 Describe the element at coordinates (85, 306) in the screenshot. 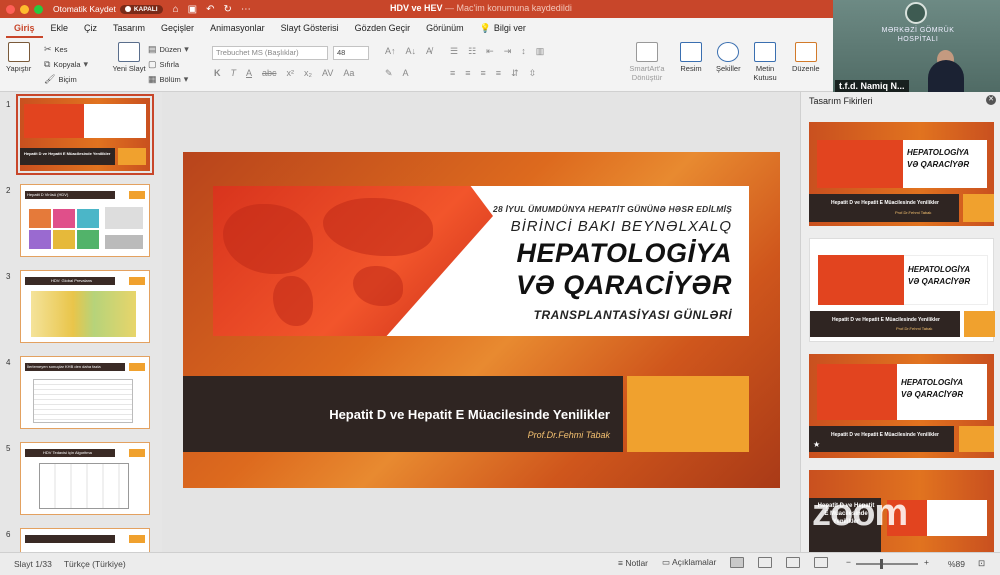

I see `slide-thumbnail: HDV: Global Prevalans` at that location.